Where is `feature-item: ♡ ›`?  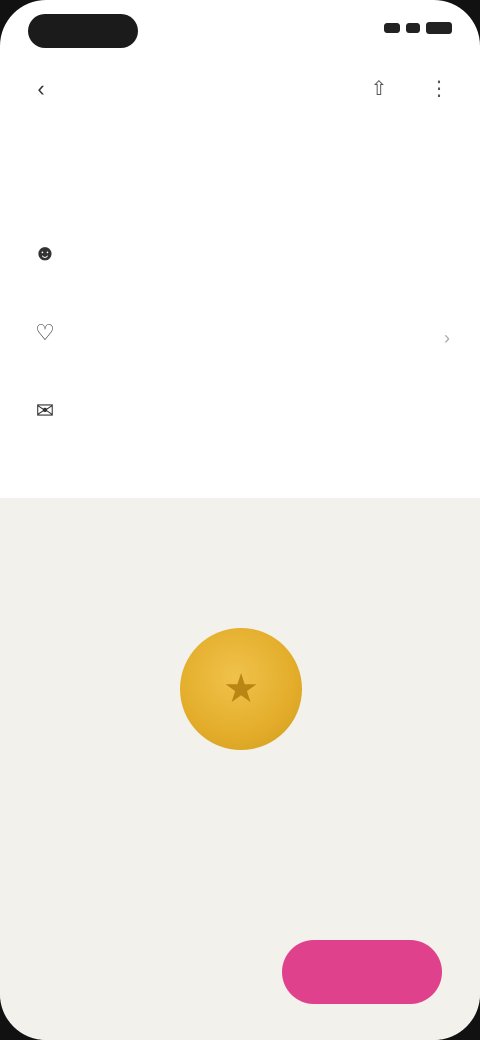 feature-item: ♡ › is located at coordinates (240, 348).